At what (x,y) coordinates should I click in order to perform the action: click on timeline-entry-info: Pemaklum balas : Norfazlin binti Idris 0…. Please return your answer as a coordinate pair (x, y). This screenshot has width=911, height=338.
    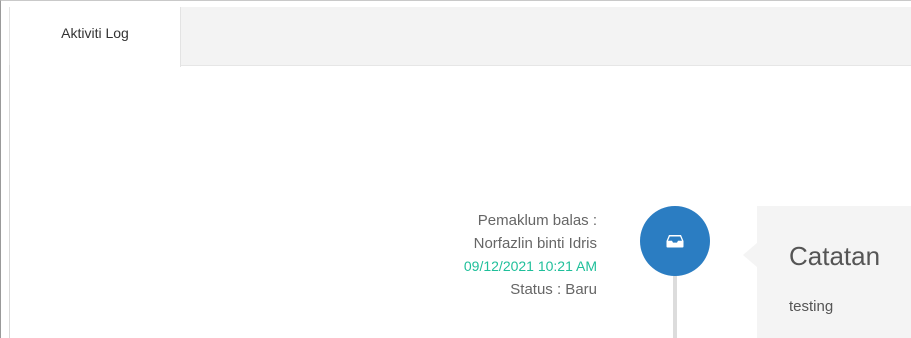
    Looking at the image, I should click on (530, 255).